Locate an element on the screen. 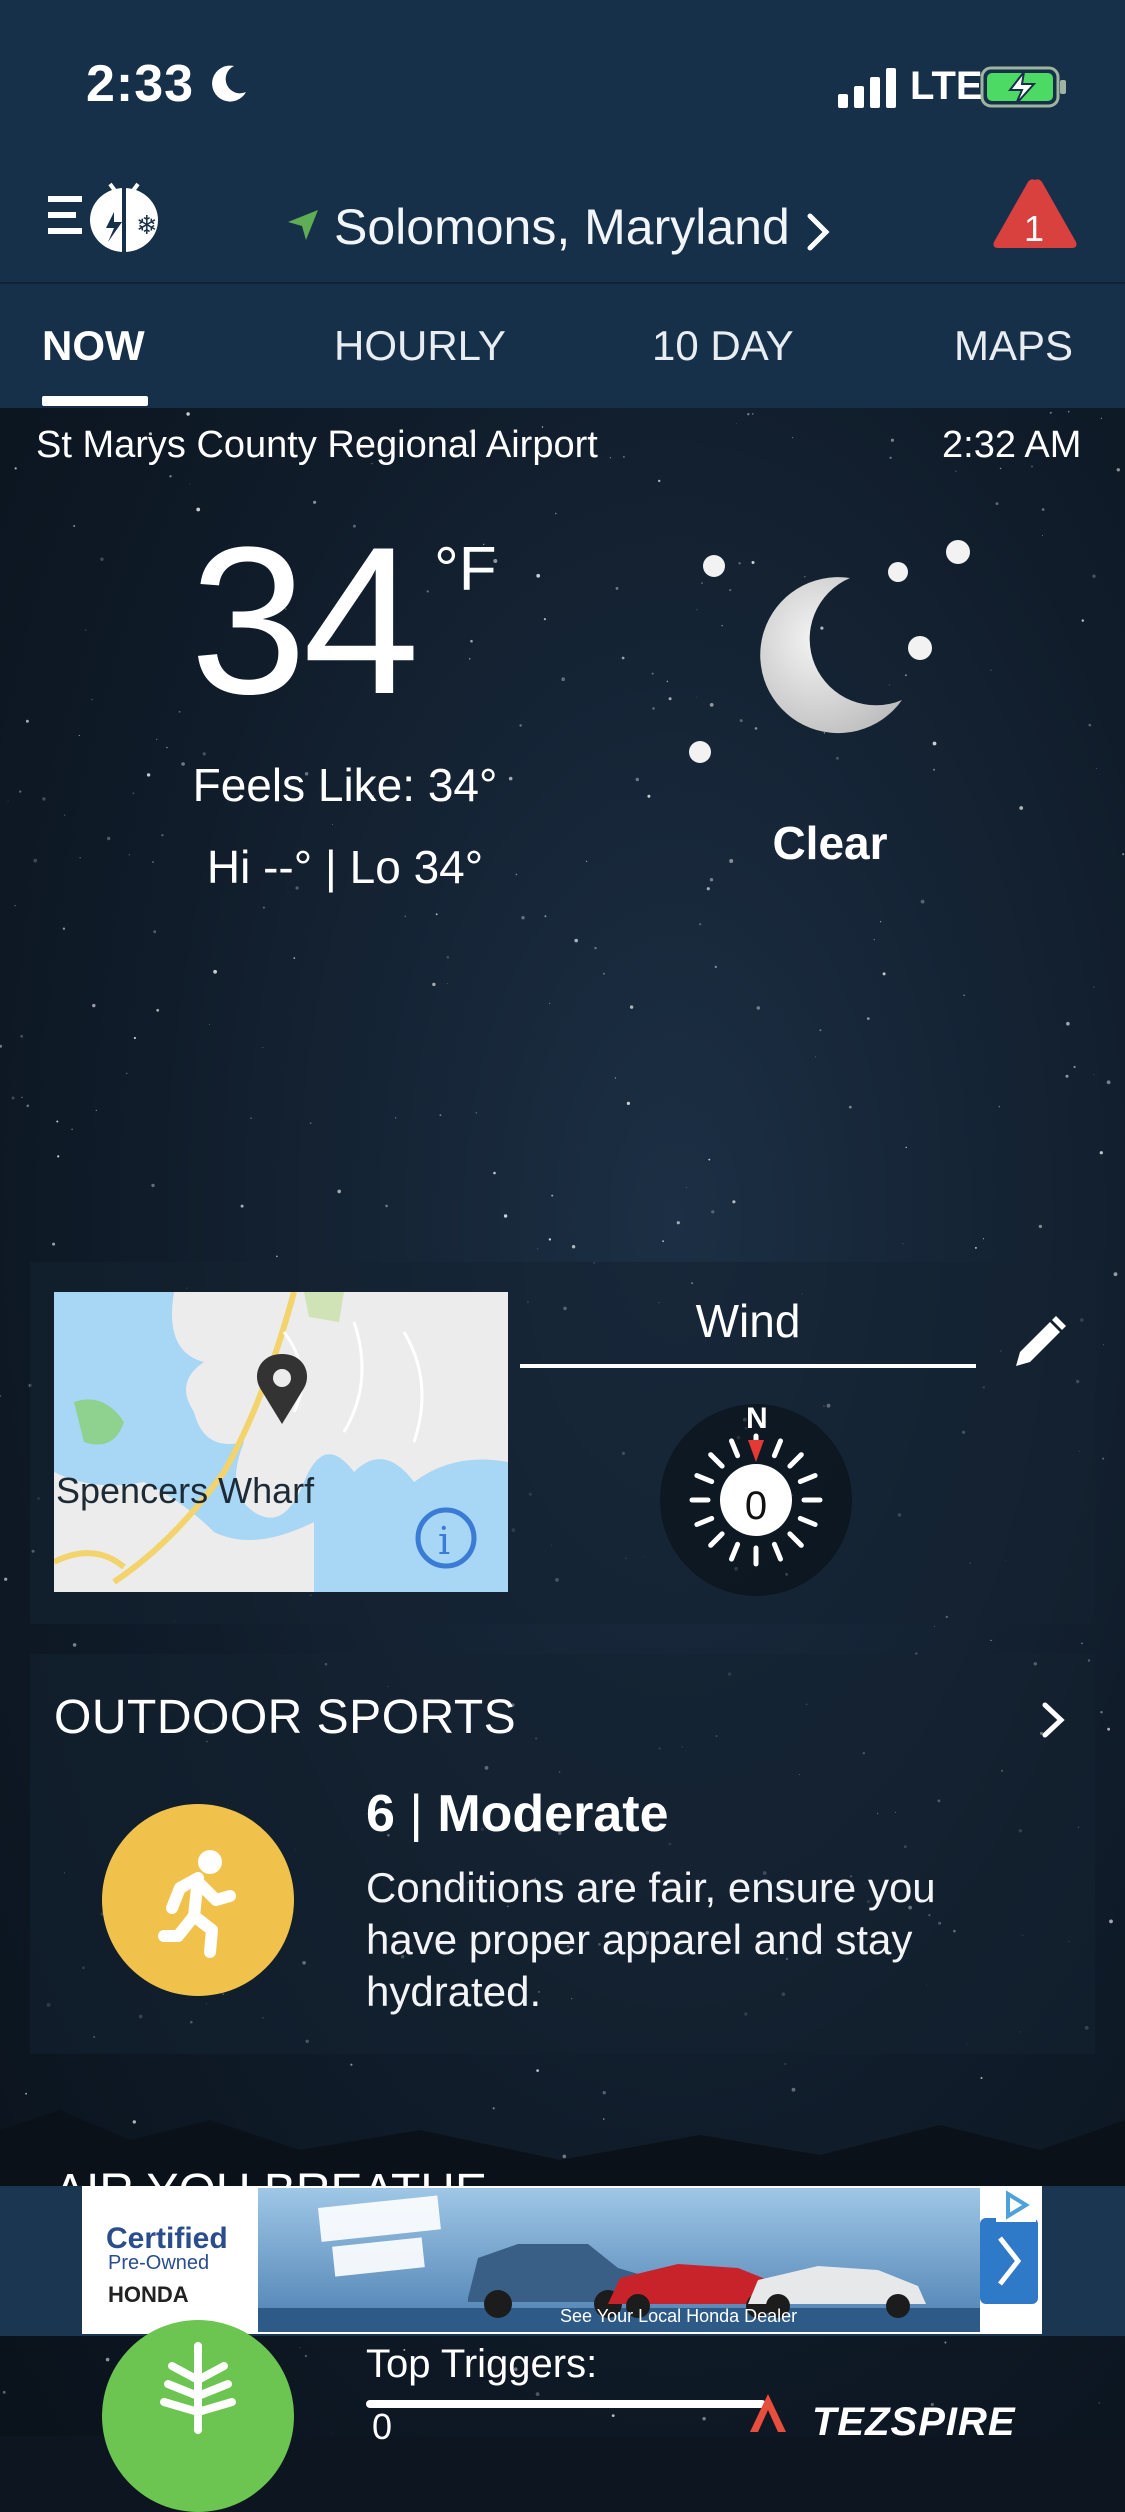  location-name: Solomons, Maryland is located at coordinates (562, 227).